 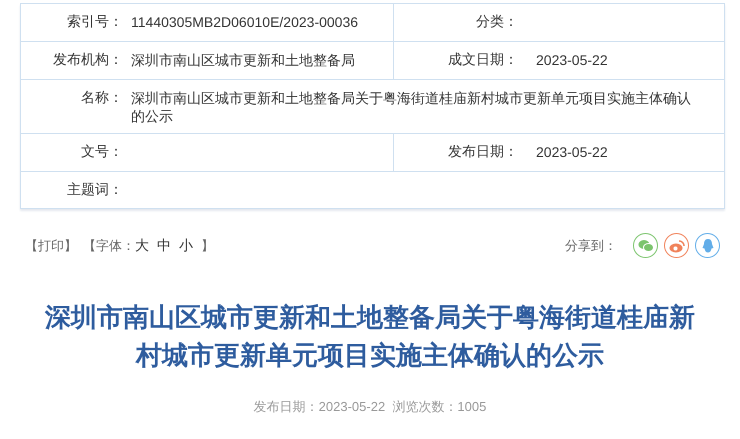 I want to click on field-label: 名称：, so click(x=102, y=97).